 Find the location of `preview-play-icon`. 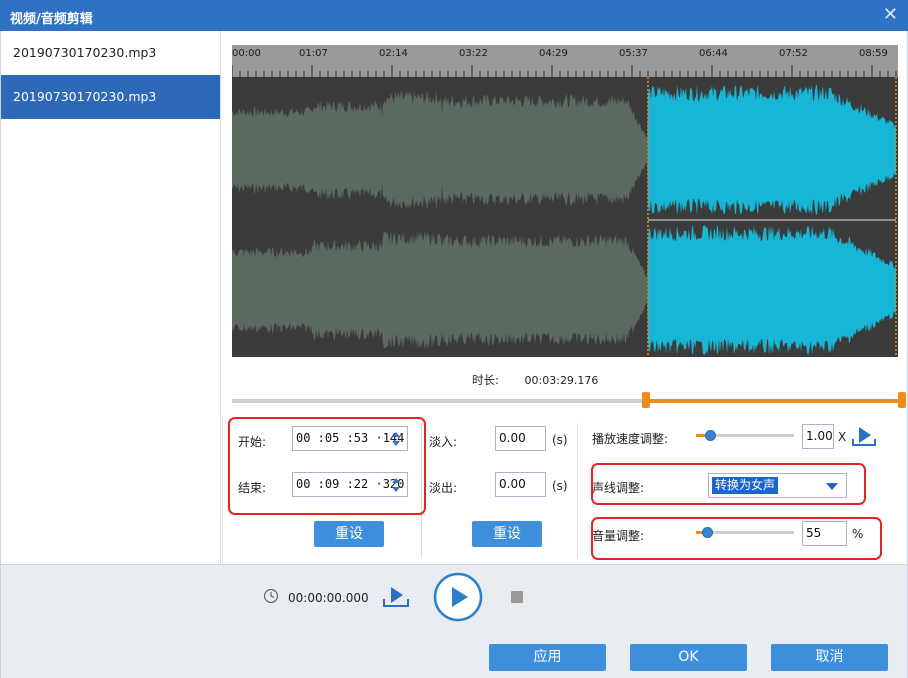

preview-play-icon is located at coordinates (864, 436).